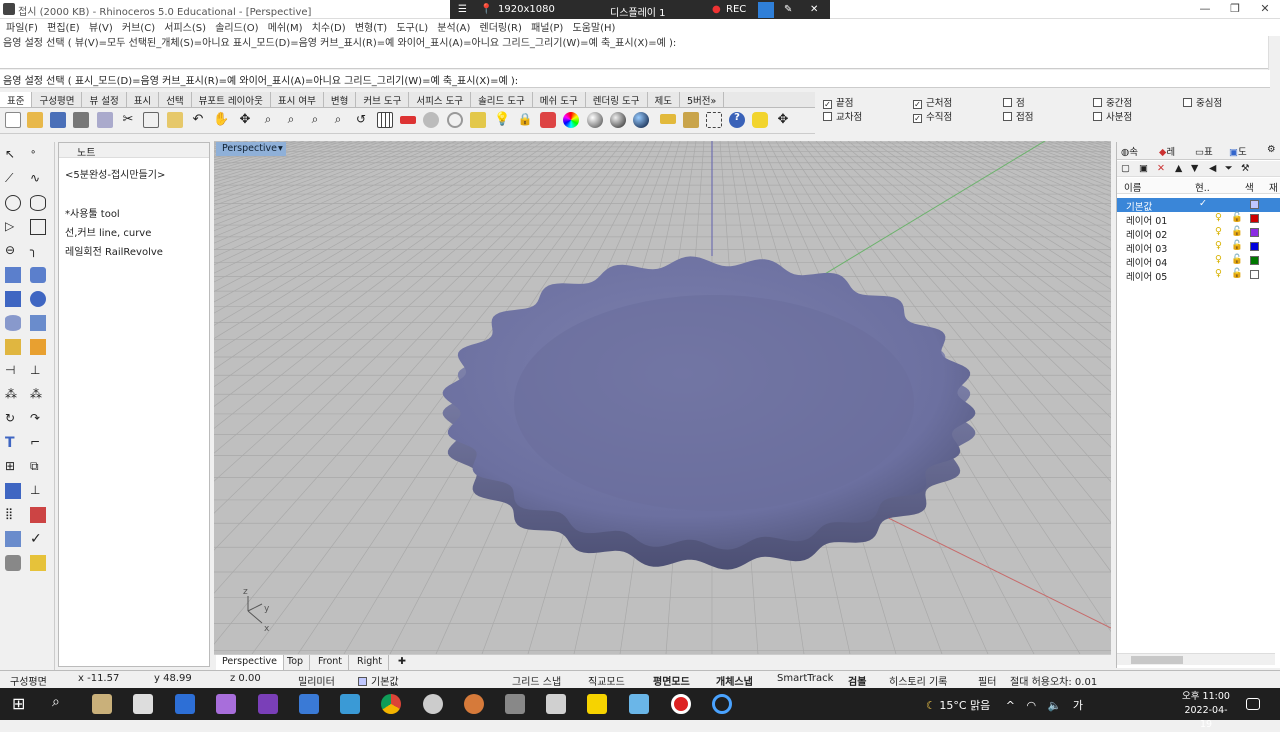  Describe the element at coordinates (1202, 187) in the screenshot. I see `column-current: 현..` at that location.